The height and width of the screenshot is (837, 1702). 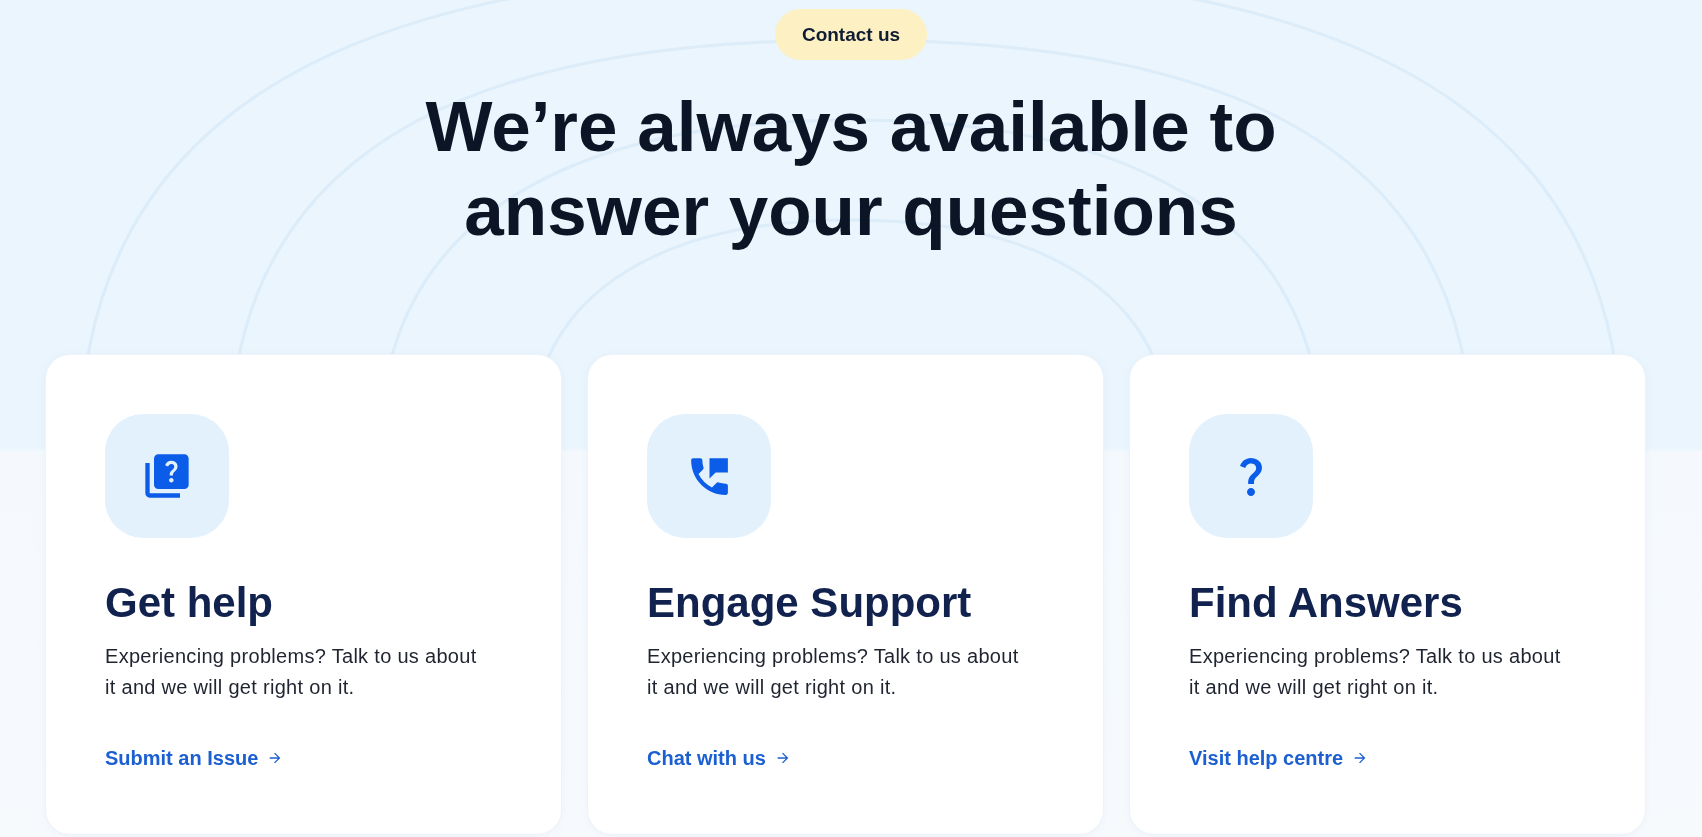 I want to click on card-title: Get help, so click(x=189, y=603).